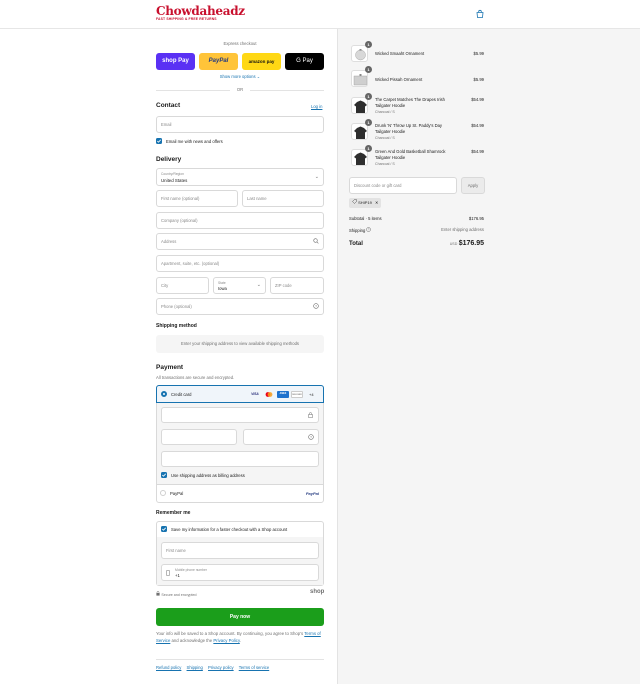 The image size is (640, 684). I want to click on country-select: Country/Region United States ⌄, so click(240, 177).